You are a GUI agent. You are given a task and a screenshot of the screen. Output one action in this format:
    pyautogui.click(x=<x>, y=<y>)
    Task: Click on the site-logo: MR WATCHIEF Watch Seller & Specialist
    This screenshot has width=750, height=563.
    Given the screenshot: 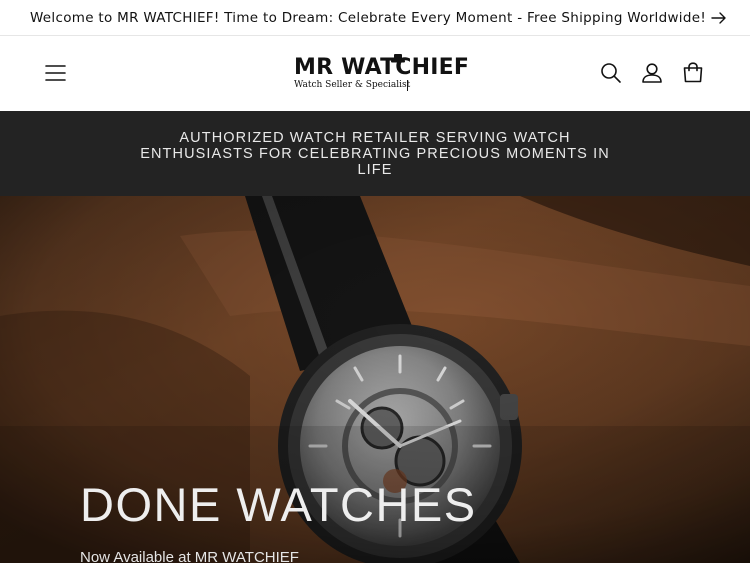 What is the action you would take?
    pyautogui.click(x=380, y=74)
    